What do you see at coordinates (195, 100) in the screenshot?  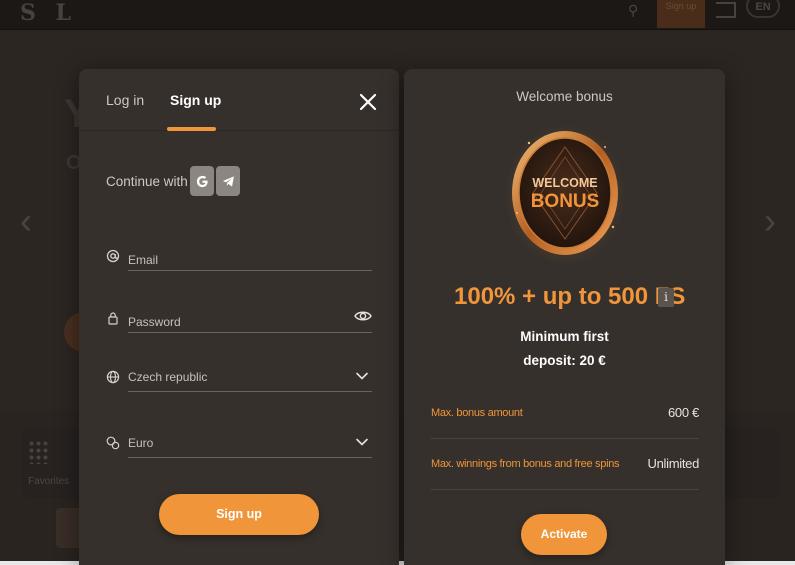 I see `tab-signup: Sign up` at bounding box center [195, 100].